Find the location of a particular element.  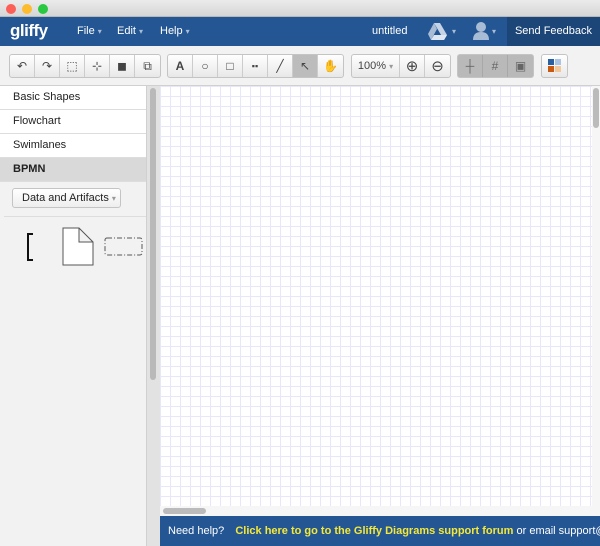

zoom-level: 100% is located at coordinates (372, 66).